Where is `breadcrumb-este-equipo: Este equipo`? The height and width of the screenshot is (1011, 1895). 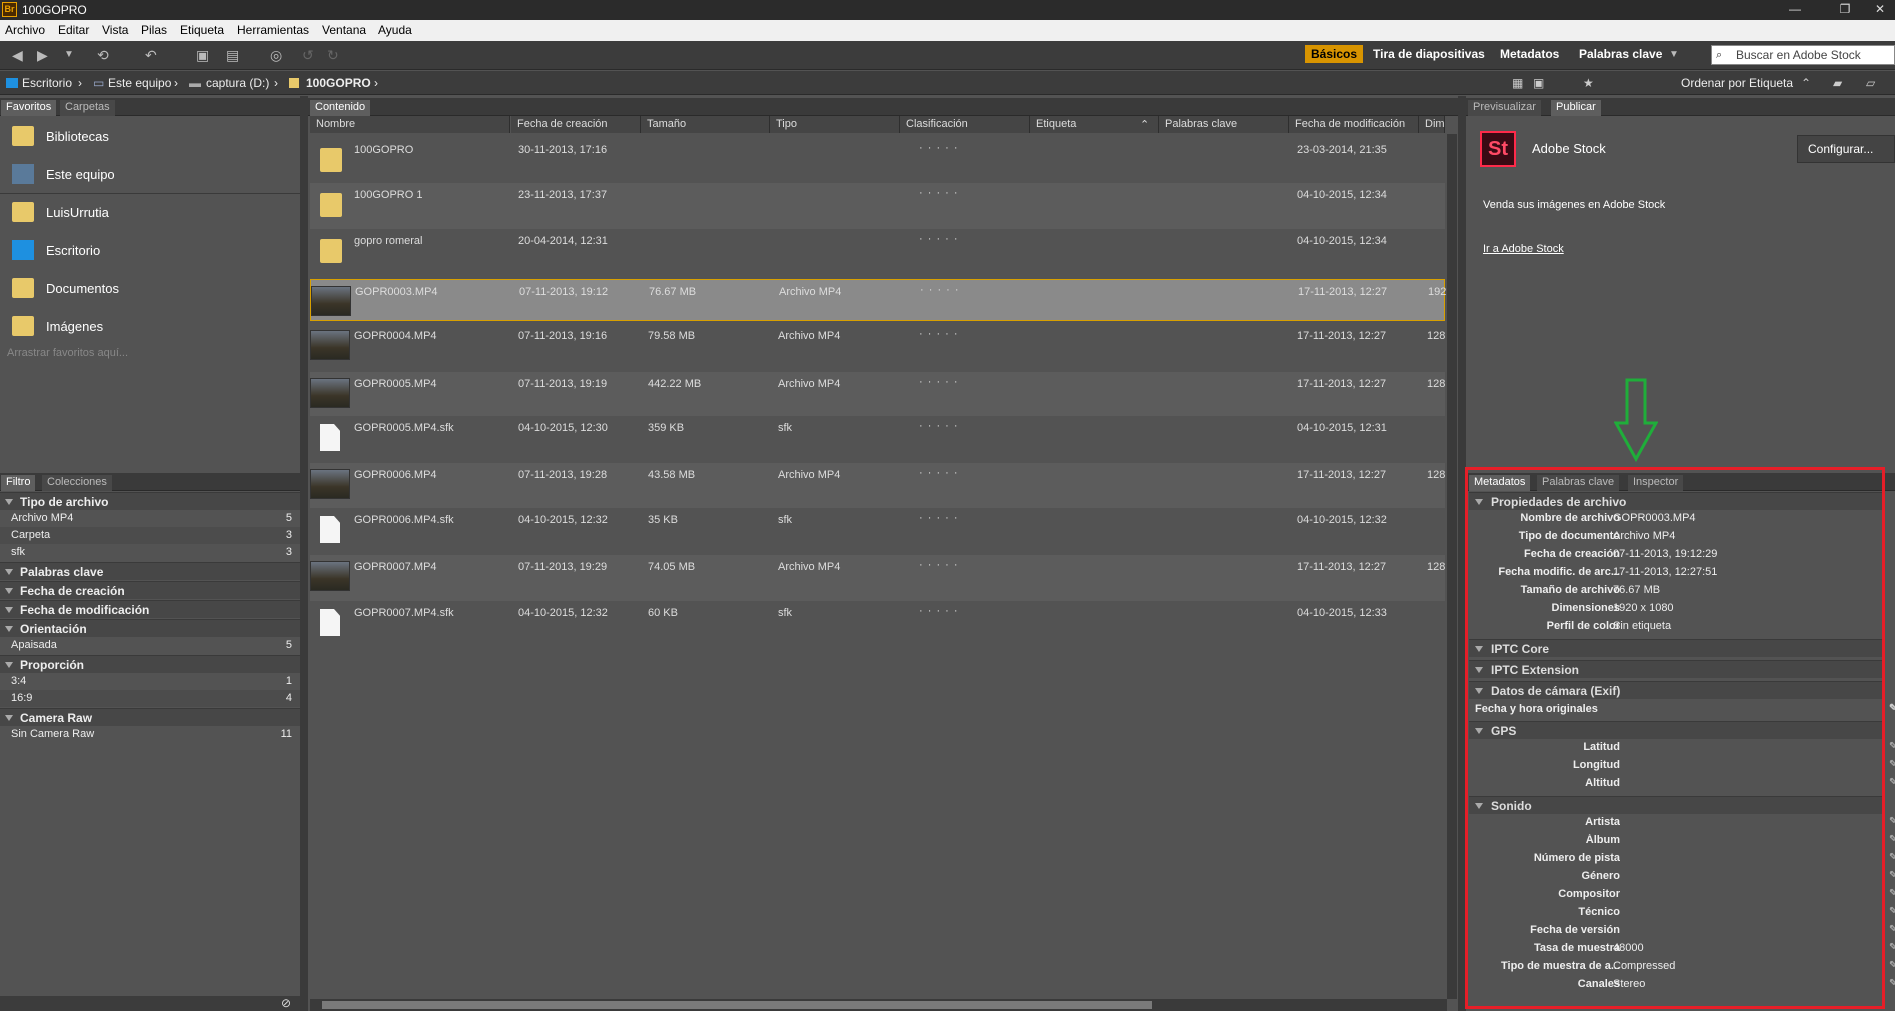
breadcrumb-este-equipo: Este equipo is located at coordinates (139, 83).